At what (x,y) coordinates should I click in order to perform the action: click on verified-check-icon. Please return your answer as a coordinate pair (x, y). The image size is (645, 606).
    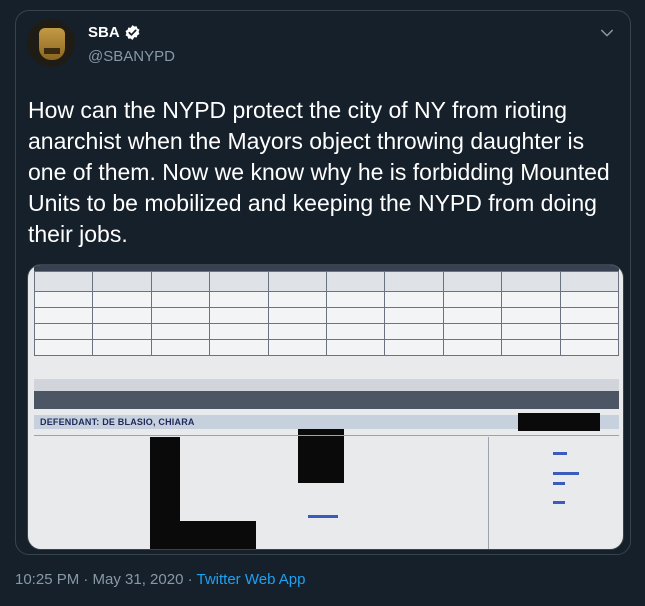
    Looking at the image, I should click on (132, 32).